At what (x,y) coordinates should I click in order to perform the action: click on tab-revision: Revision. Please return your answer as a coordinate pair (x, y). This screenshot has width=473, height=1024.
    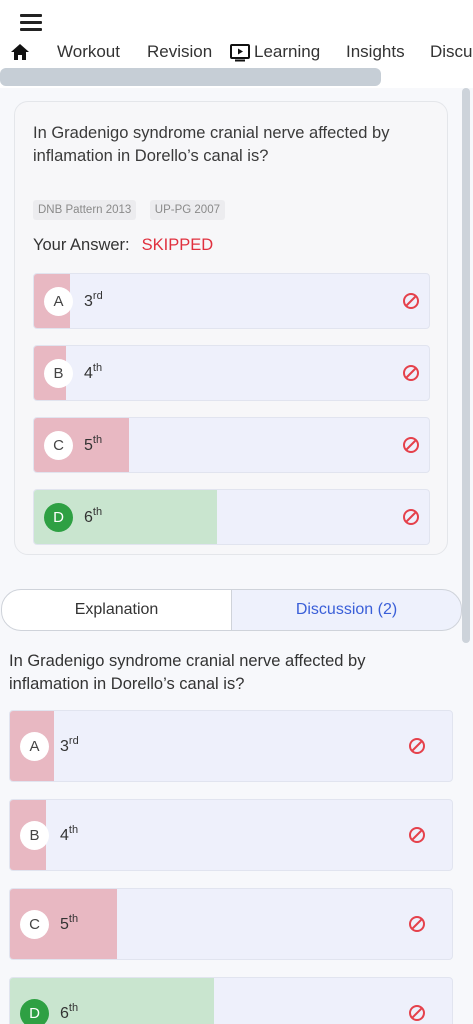
    Looking at the image, I should click on (179, 52).